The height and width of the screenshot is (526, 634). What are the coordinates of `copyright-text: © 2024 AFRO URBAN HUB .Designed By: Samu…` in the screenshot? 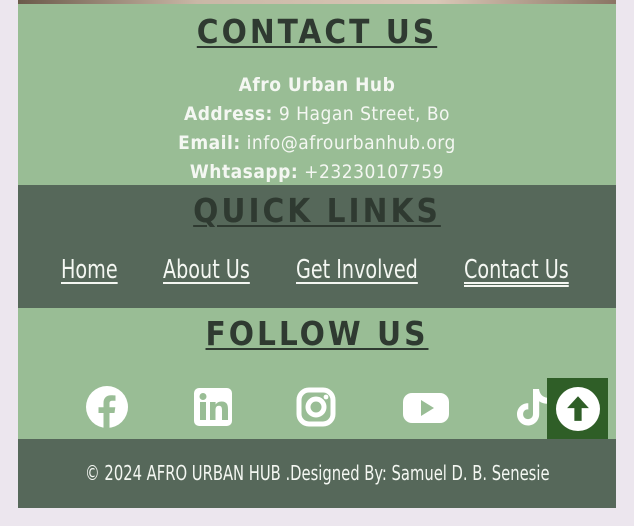 It's located at (317, 473).